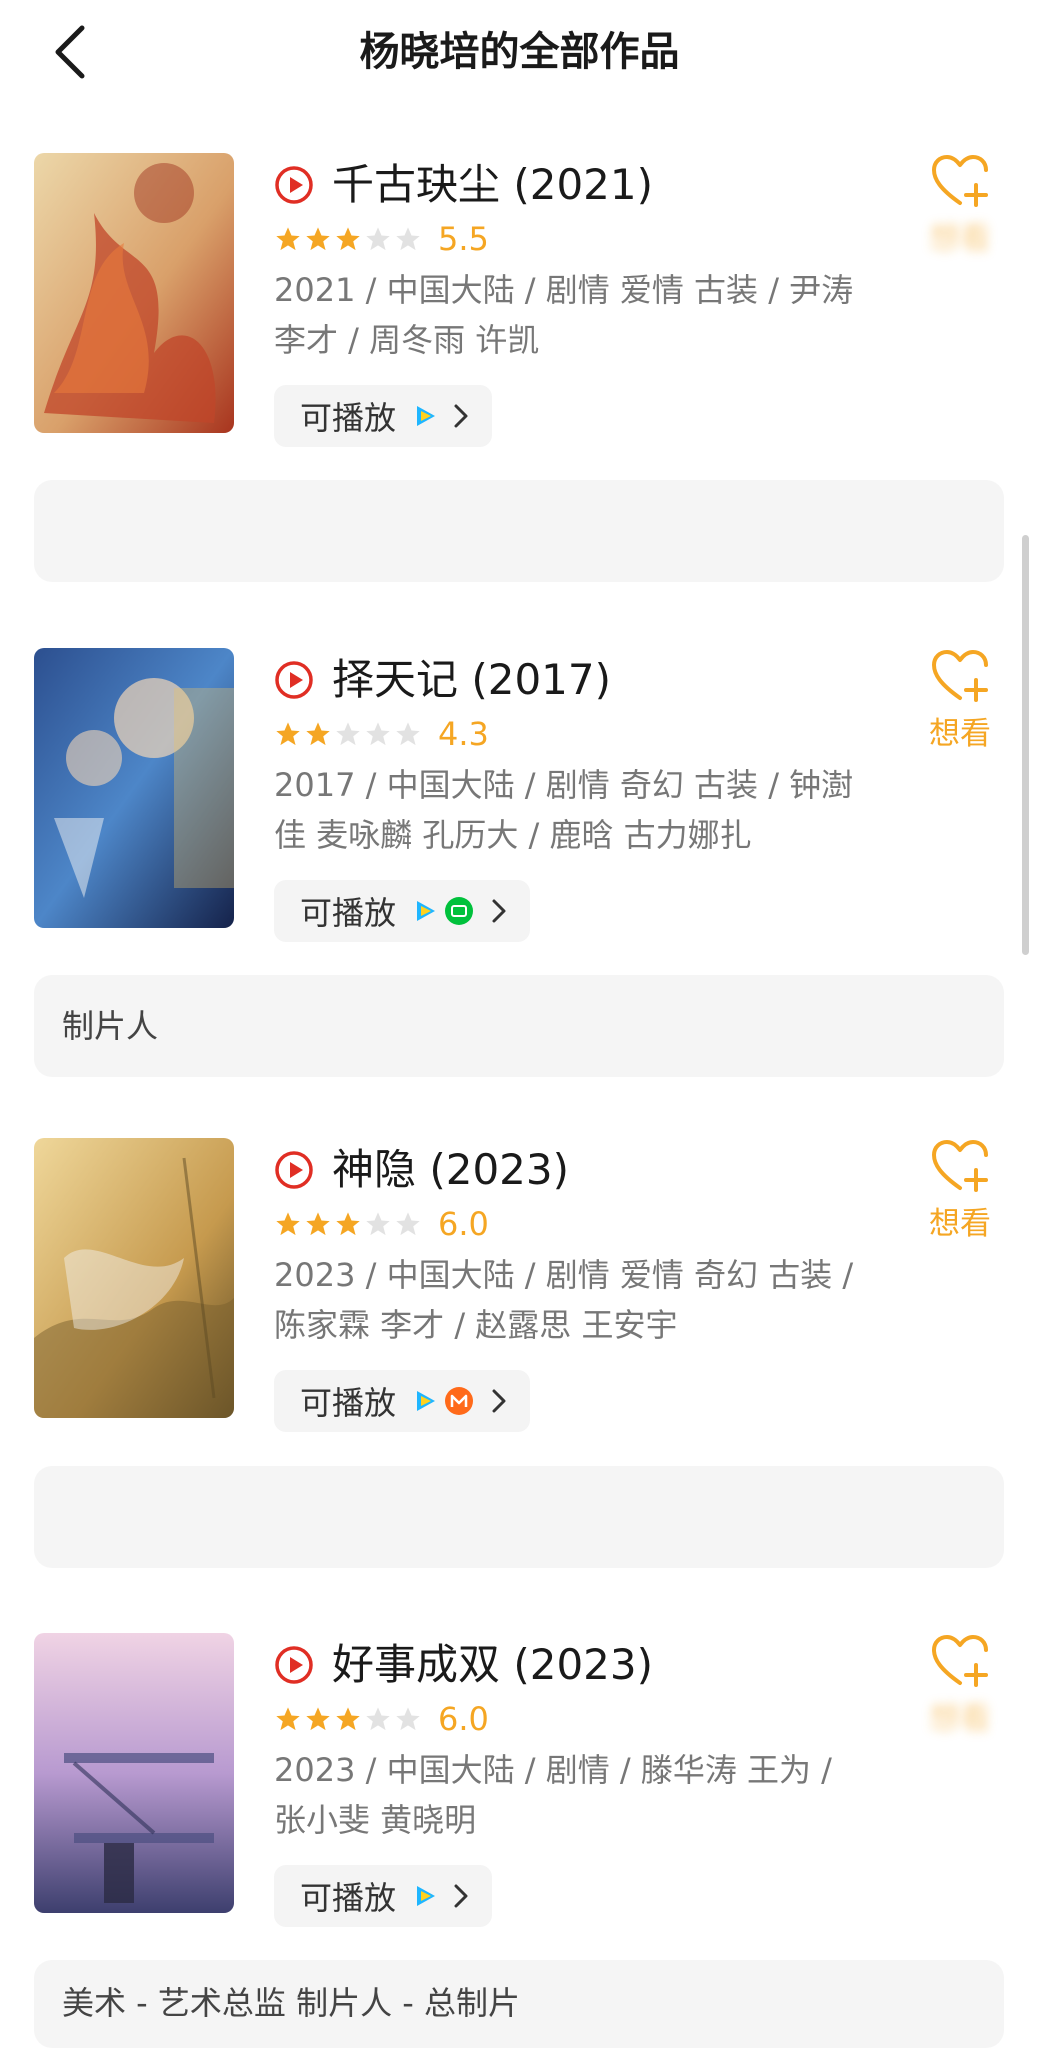 Image resolution: width=1039 pixels, height=2048 pixels. Describe the element at coordinates (492, 1665) in the screenshot. I see `movie-title: 好事成双 (2023)` at that location.